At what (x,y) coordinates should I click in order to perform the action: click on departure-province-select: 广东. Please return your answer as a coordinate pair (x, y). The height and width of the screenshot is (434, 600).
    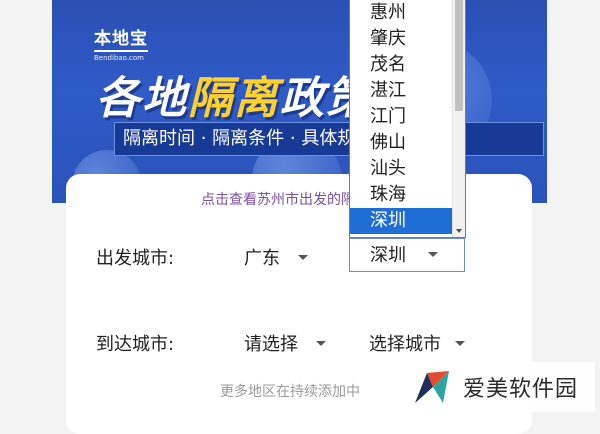
    Looking at the image, I should click on (276, 257).